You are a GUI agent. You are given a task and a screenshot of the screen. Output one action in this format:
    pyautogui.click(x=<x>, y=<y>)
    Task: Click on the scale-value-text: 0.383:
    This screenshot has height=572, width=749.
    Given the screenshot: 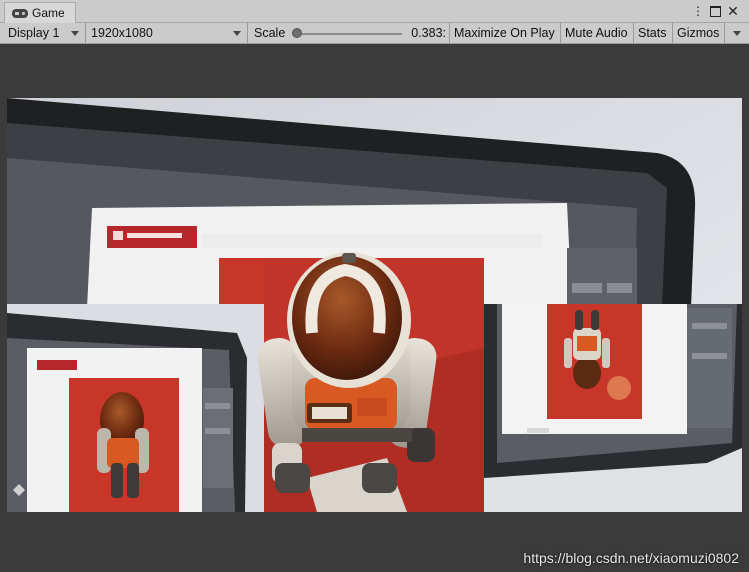 What is the action you would take?
    pyautogui.click(x=428, y=33)
    